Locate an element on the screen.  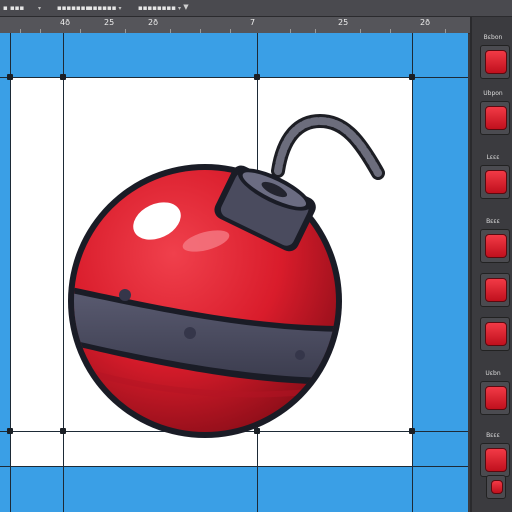
toolbar-menu-3: ▪▪▪▪▪▪▪ is located at coordinates (73, 8).